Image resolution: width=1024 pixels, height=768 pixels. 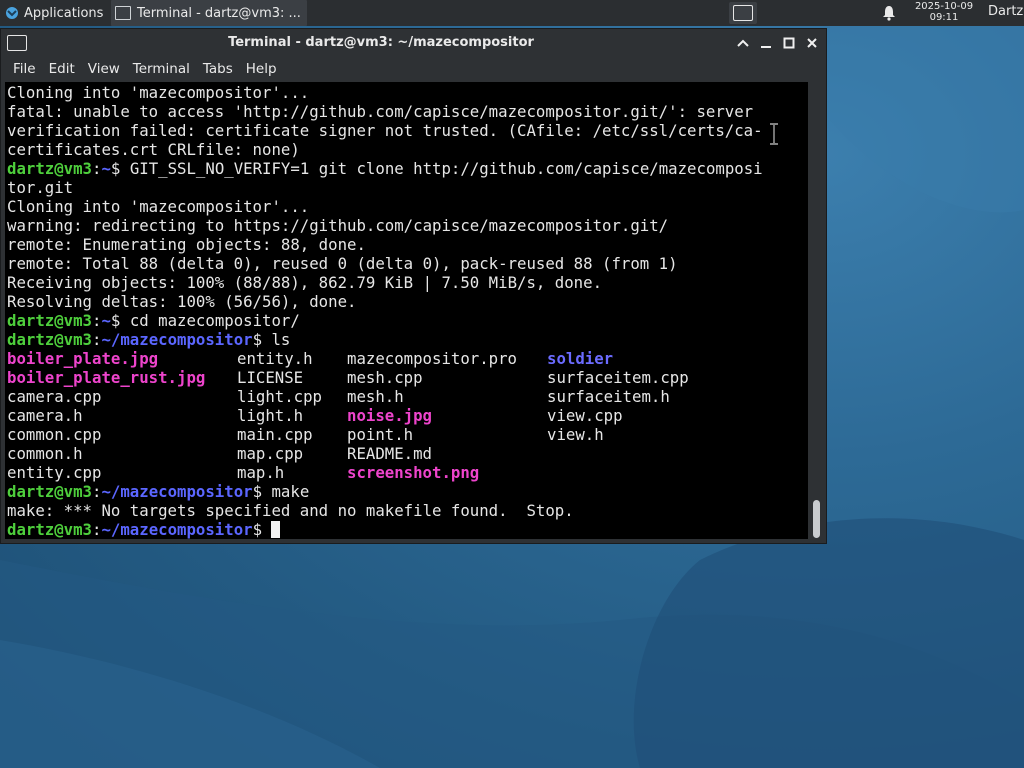 I want to click on output-line: tor.git, so click(x=40, y=187).